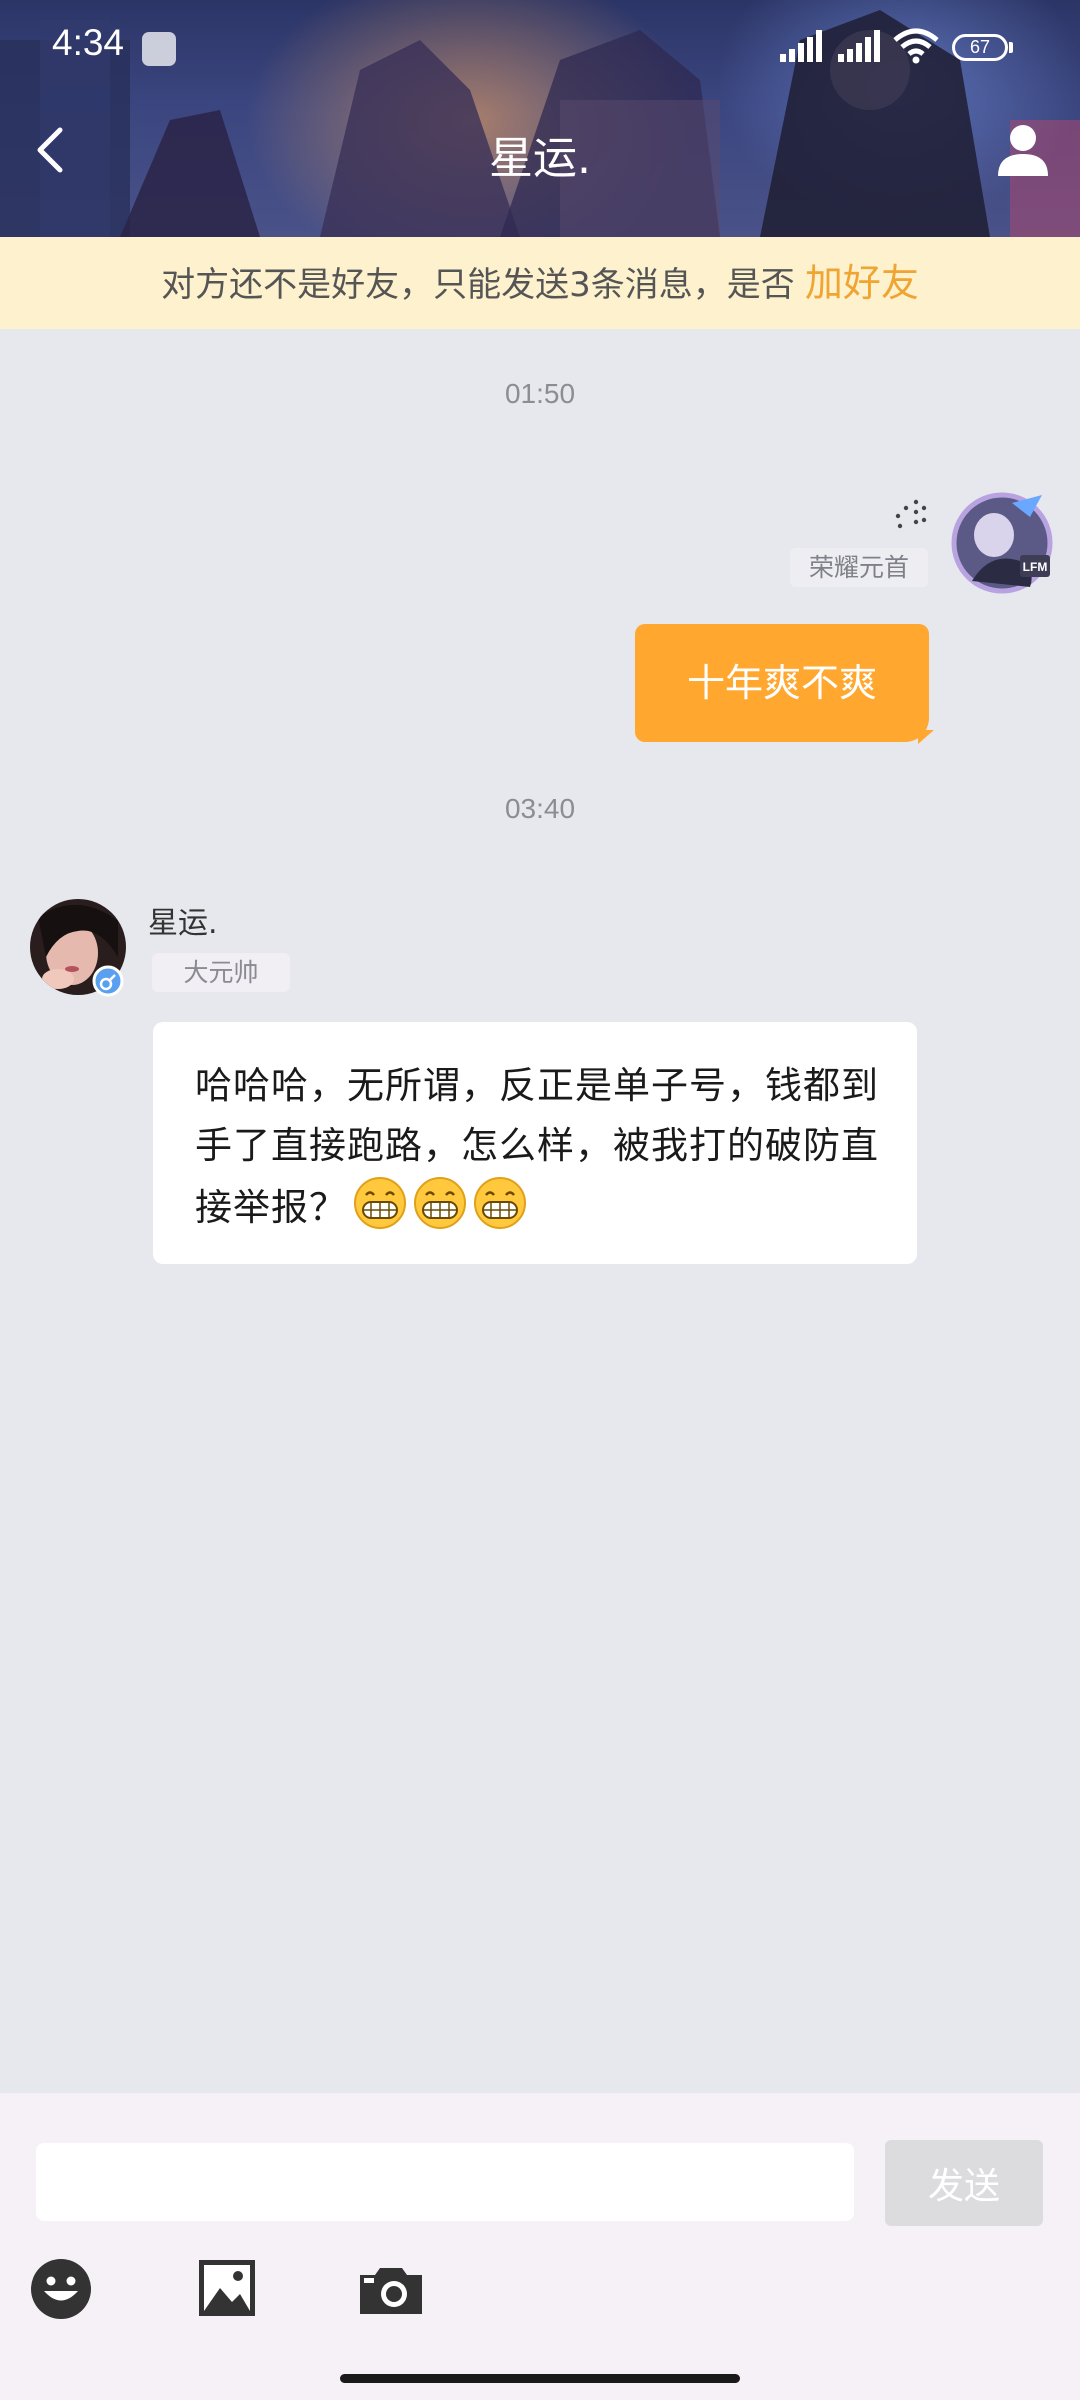  What do you see at coordinates (964, 2183) in the screenshot?
I see `send-button: 发送` at bounding box center [964, 2183].